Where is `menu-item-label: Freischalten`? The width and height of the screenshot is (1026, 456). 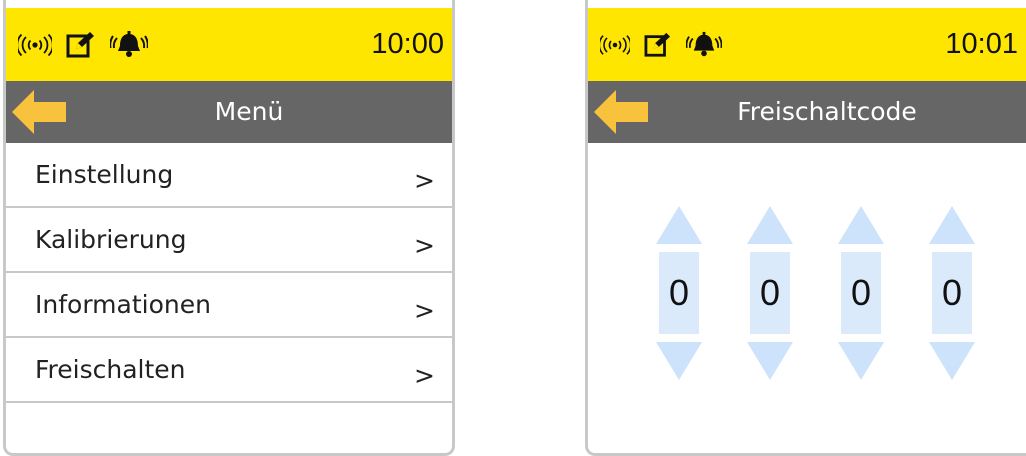 menu-item-label: Freischalten is located at coordinates (110, 369).